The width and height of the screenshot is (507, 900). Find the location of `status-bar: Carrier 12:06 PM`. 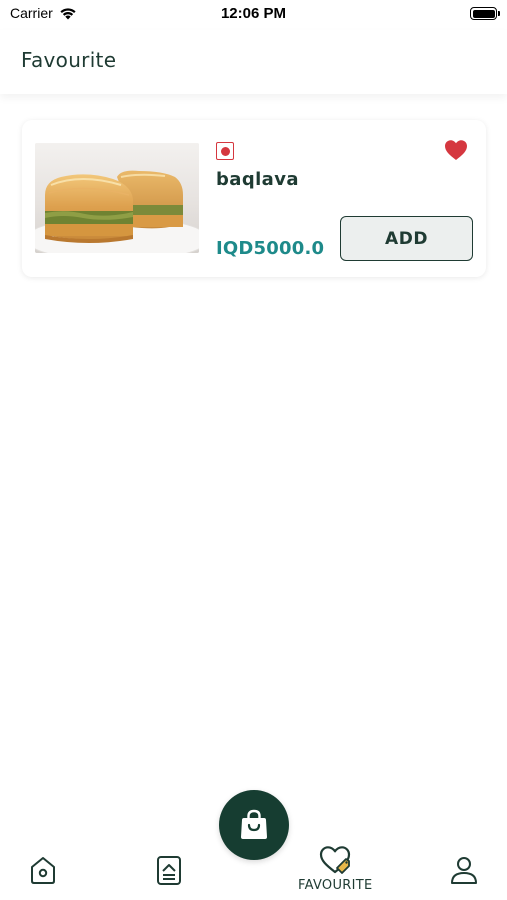

status-bar: Carrier 12:06 PM is located at coordinates (253, 15).